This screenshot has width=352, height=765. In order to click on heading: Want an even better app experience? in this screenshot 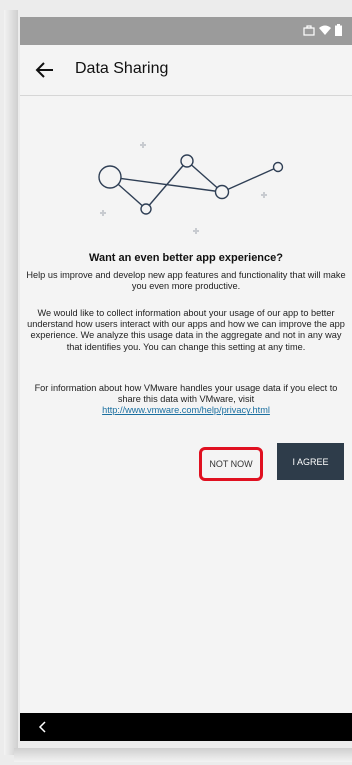, I will do `click(186, 258)`.